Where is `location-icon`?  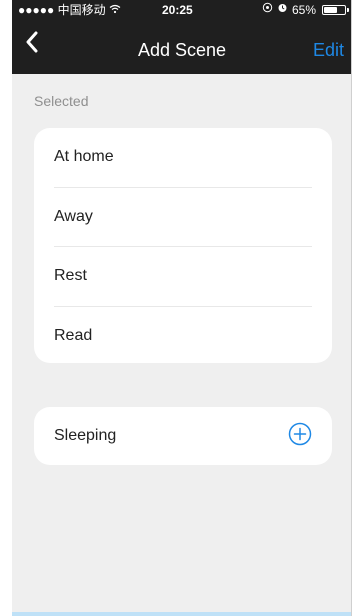
location-icon is located at coordinates (267, 10).